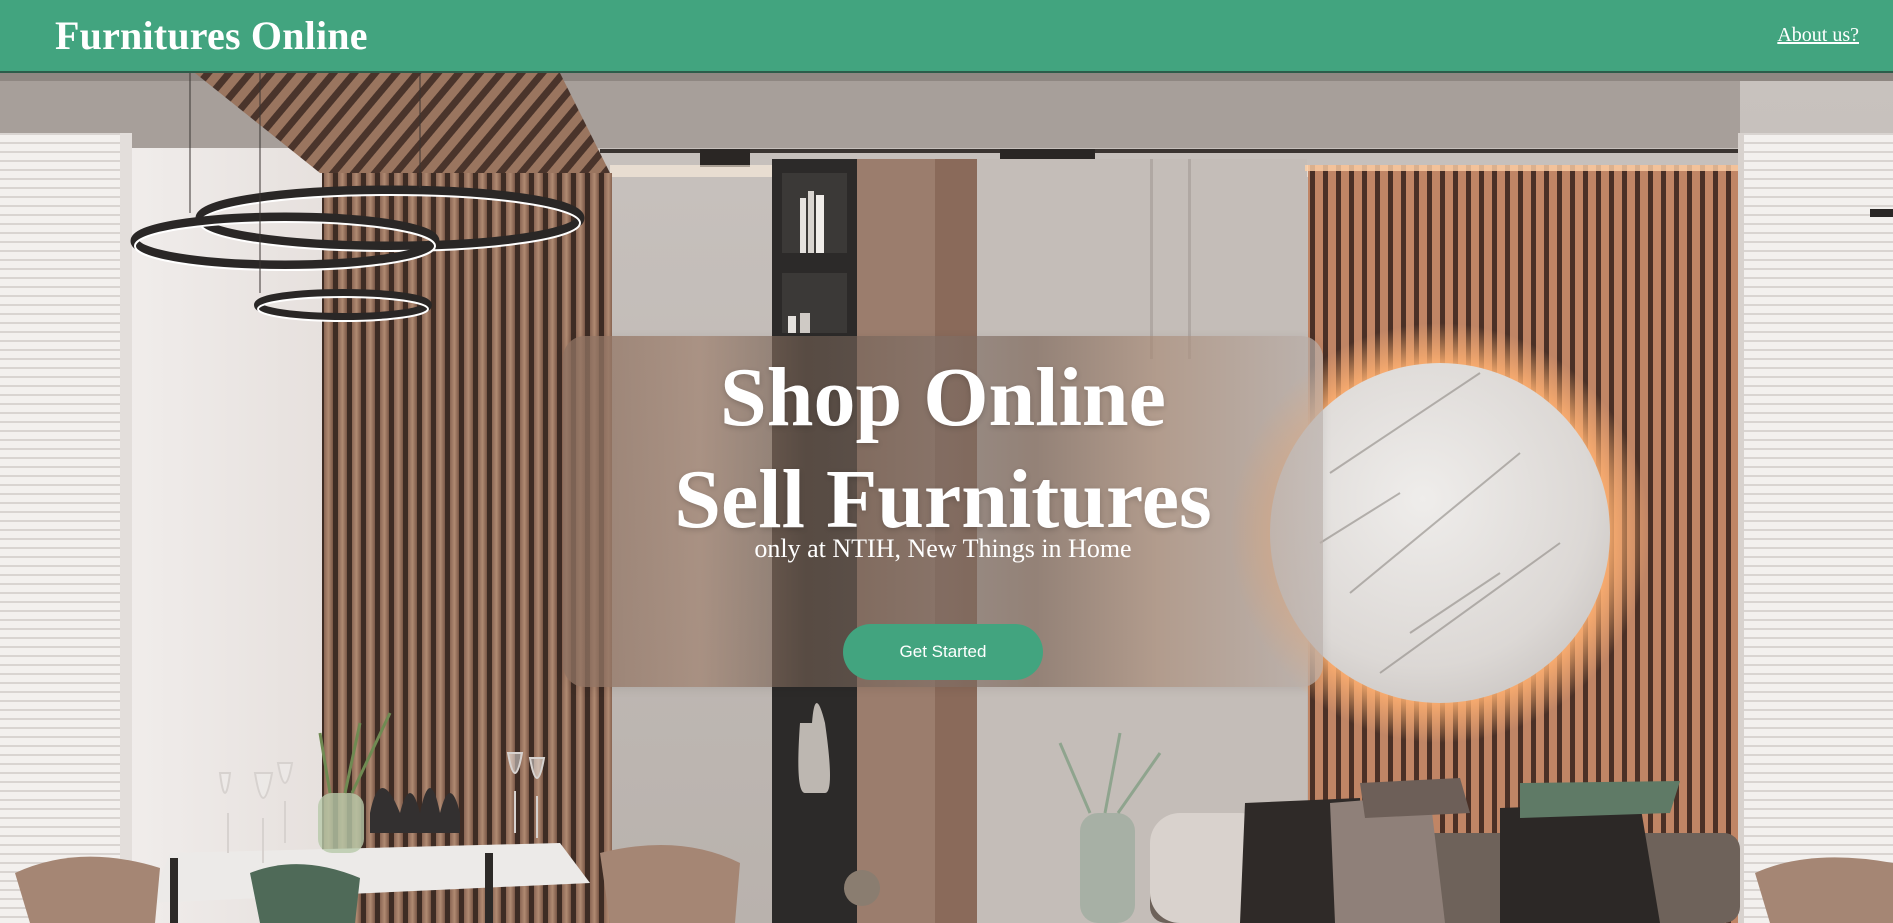  Describe the element at coordinates (1818, 35) in the screenshot. I see `about-us-link: About us?` at that location.